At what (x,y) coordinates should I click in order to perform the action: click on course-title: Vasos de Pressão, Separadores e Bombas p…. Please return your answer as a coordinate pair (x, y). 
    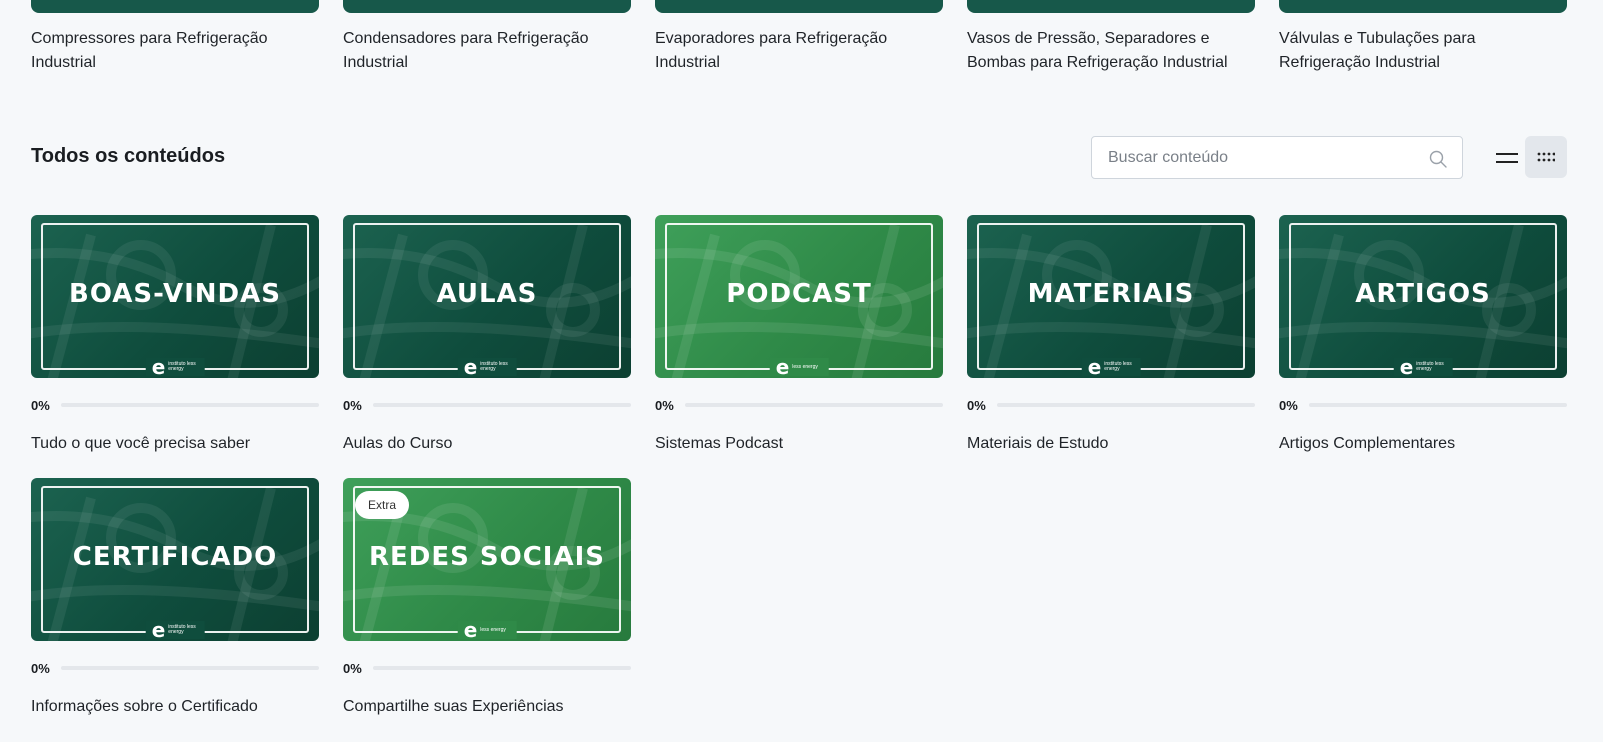
    Looking at the image, I should click on (1111, 51).